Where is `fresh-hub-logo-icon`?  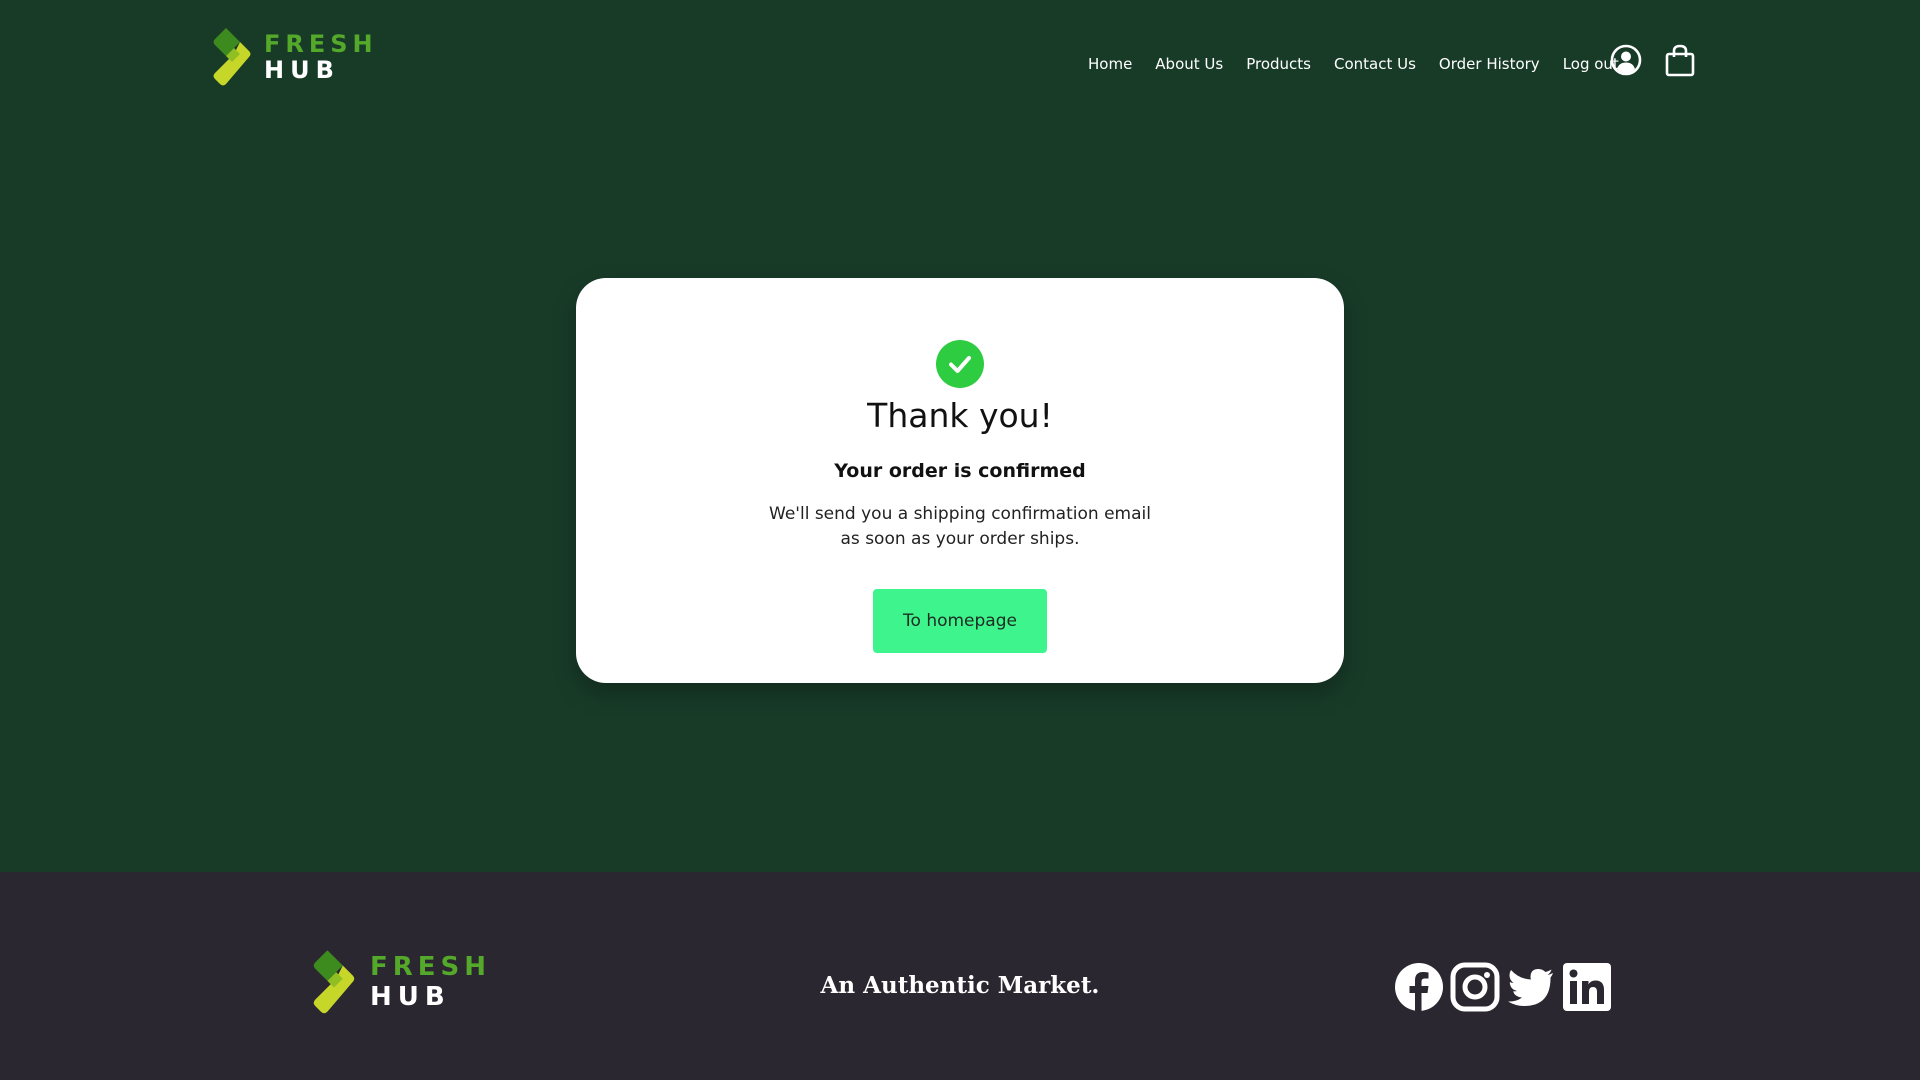 fresh-hub-logo-icon is located at coordinates (232, 57).